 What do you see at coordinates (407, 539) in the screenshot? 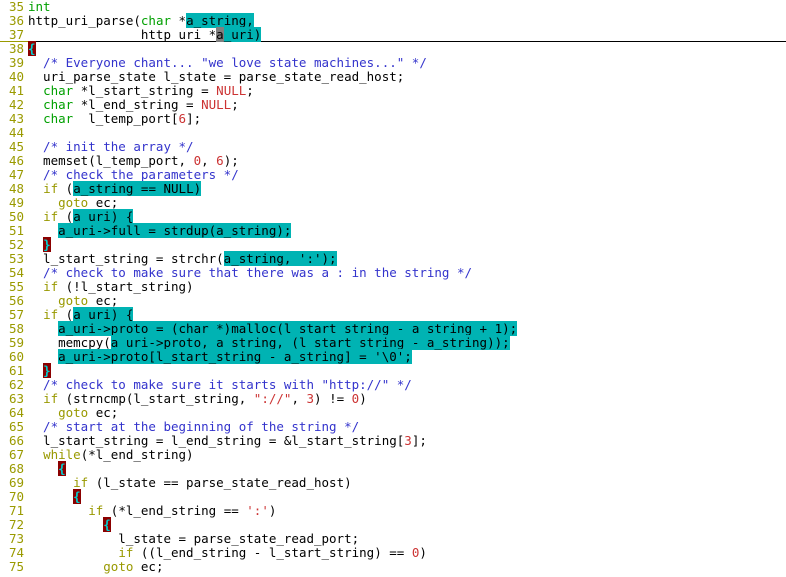
I see `code-line-content: l_state = parse_state_read_port;` at bounding box center [407, 539].